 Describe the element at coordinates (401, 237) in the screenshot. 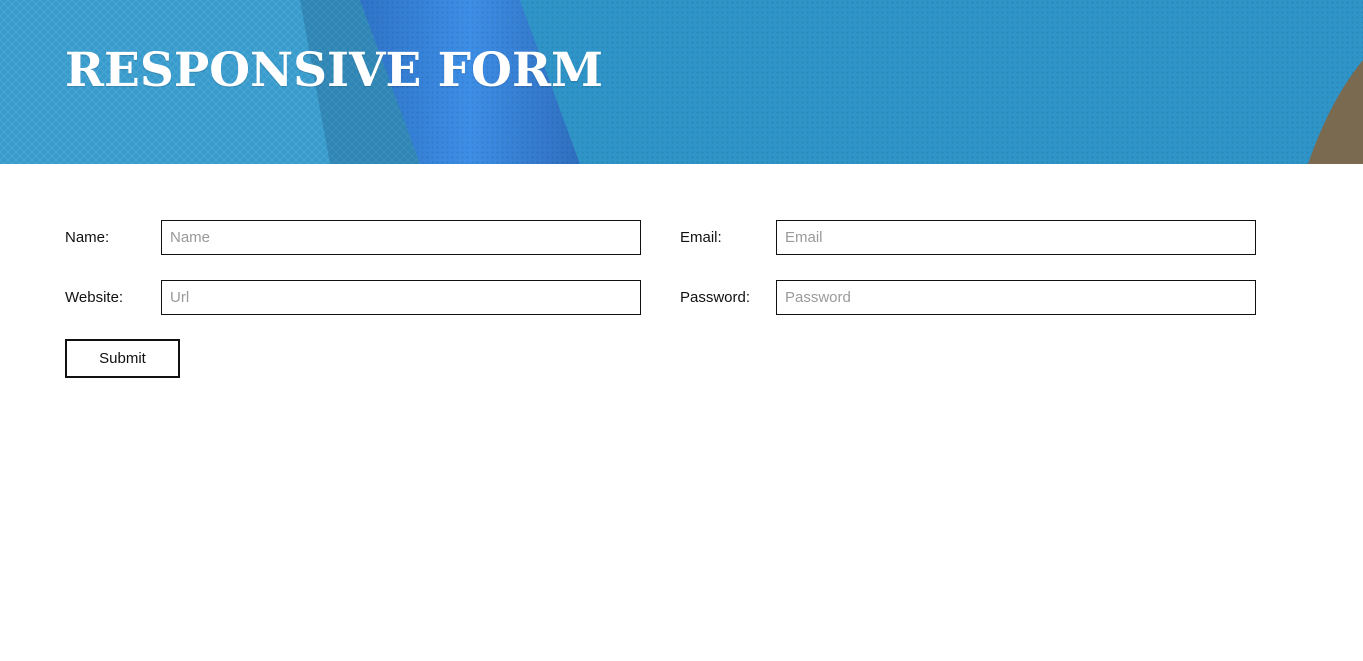

I see `name-input` at that location.